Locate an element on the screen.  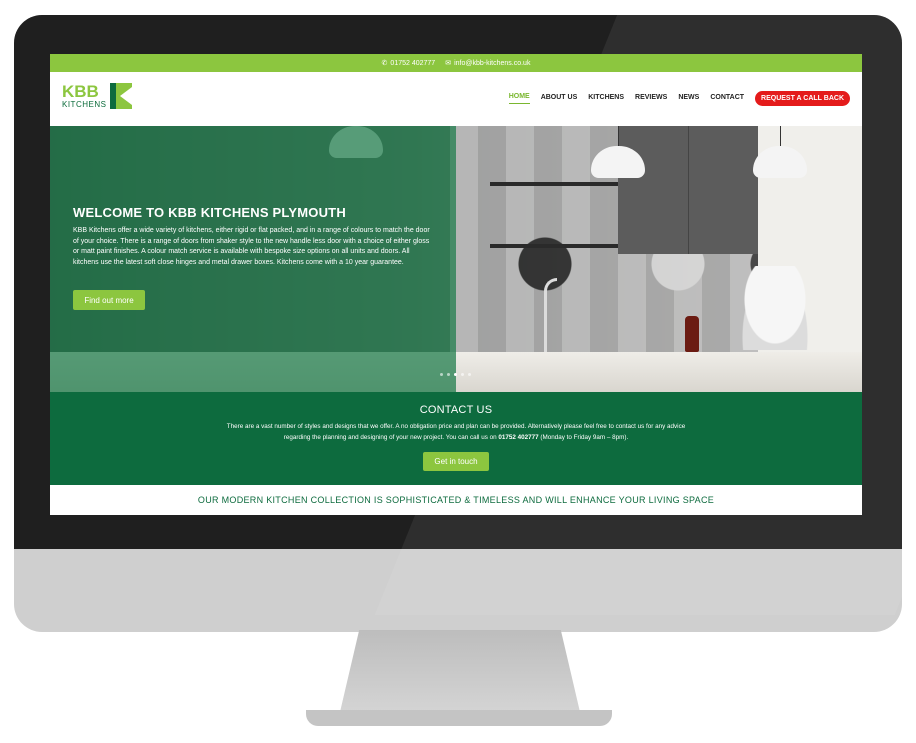
request-callback-button: REQUEST A CALL BACK is located at coordinates (802, 98).